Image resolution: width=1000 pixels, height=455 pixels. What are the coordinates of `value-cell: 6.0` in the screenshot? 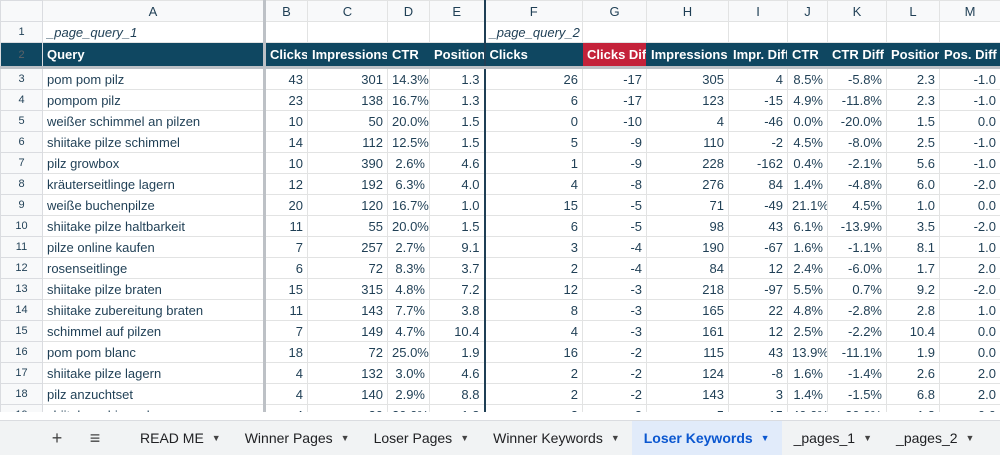 It's located at (913, 184).